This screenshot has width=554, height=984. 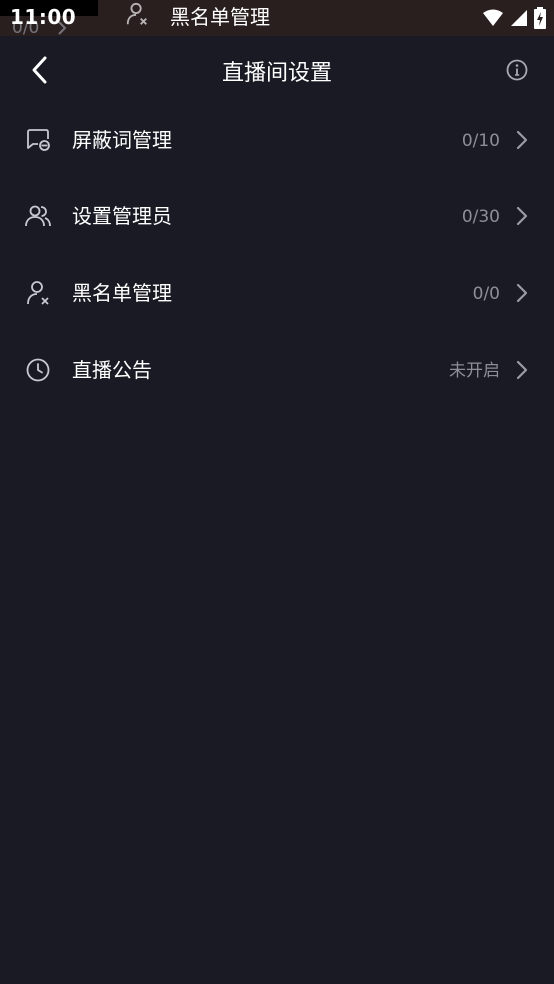 What do you see at coordinates (493, 17) in the screenshot?
I see `wifi-icon` at bounding box center [493, 17].